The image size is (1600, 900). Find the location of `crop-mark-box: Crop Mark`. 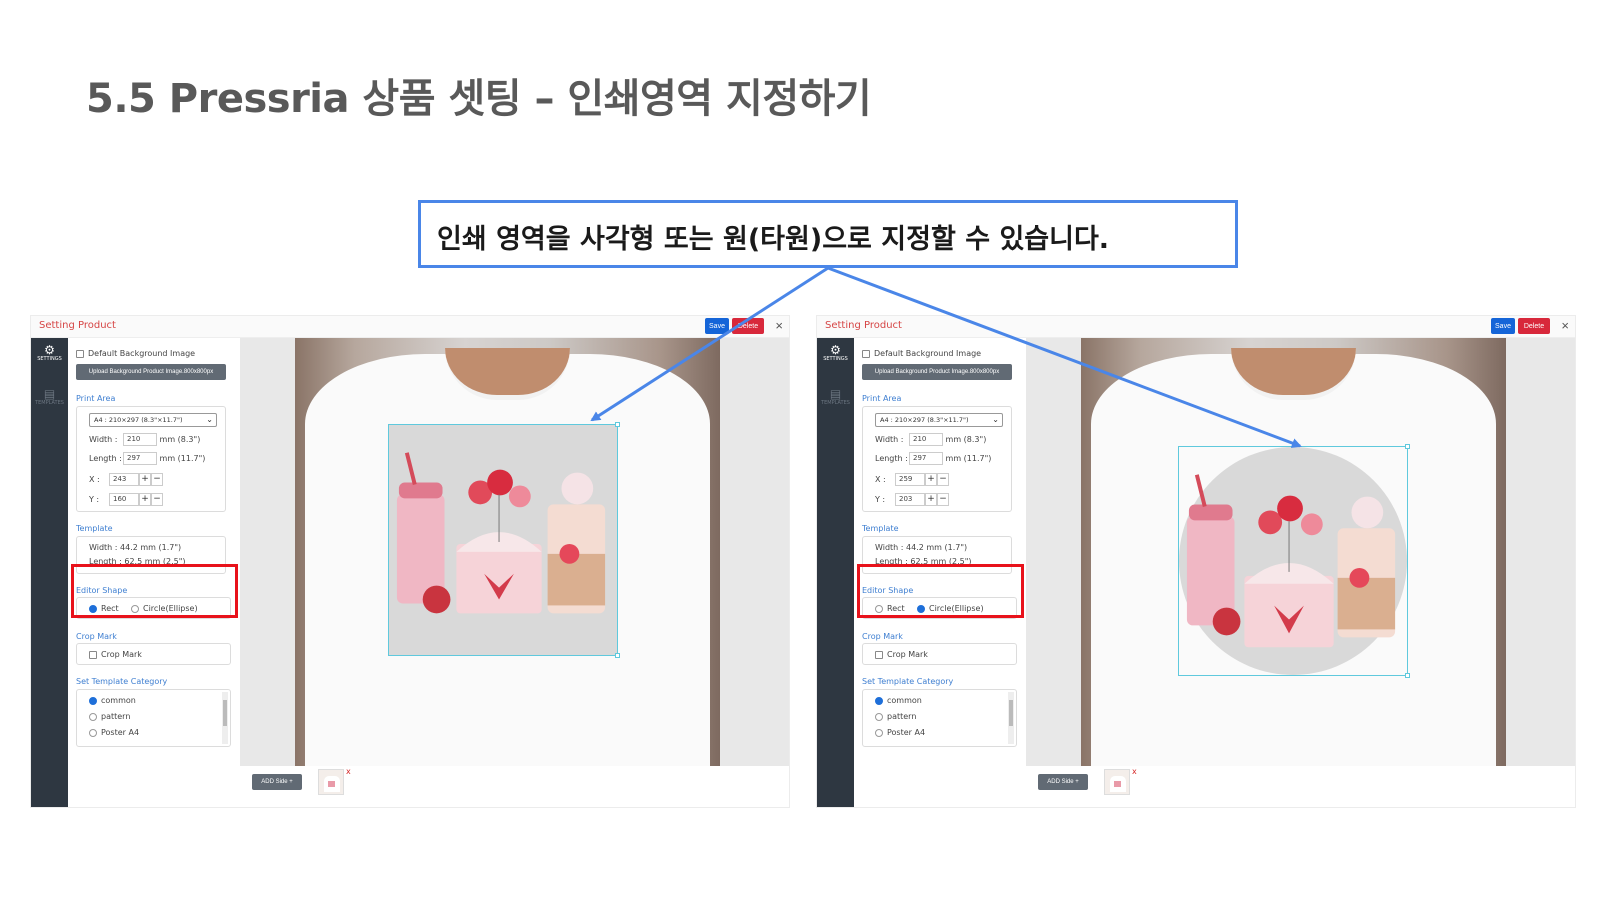

crop-mark-box: Crop Mark is located at coordinates (939, 654).